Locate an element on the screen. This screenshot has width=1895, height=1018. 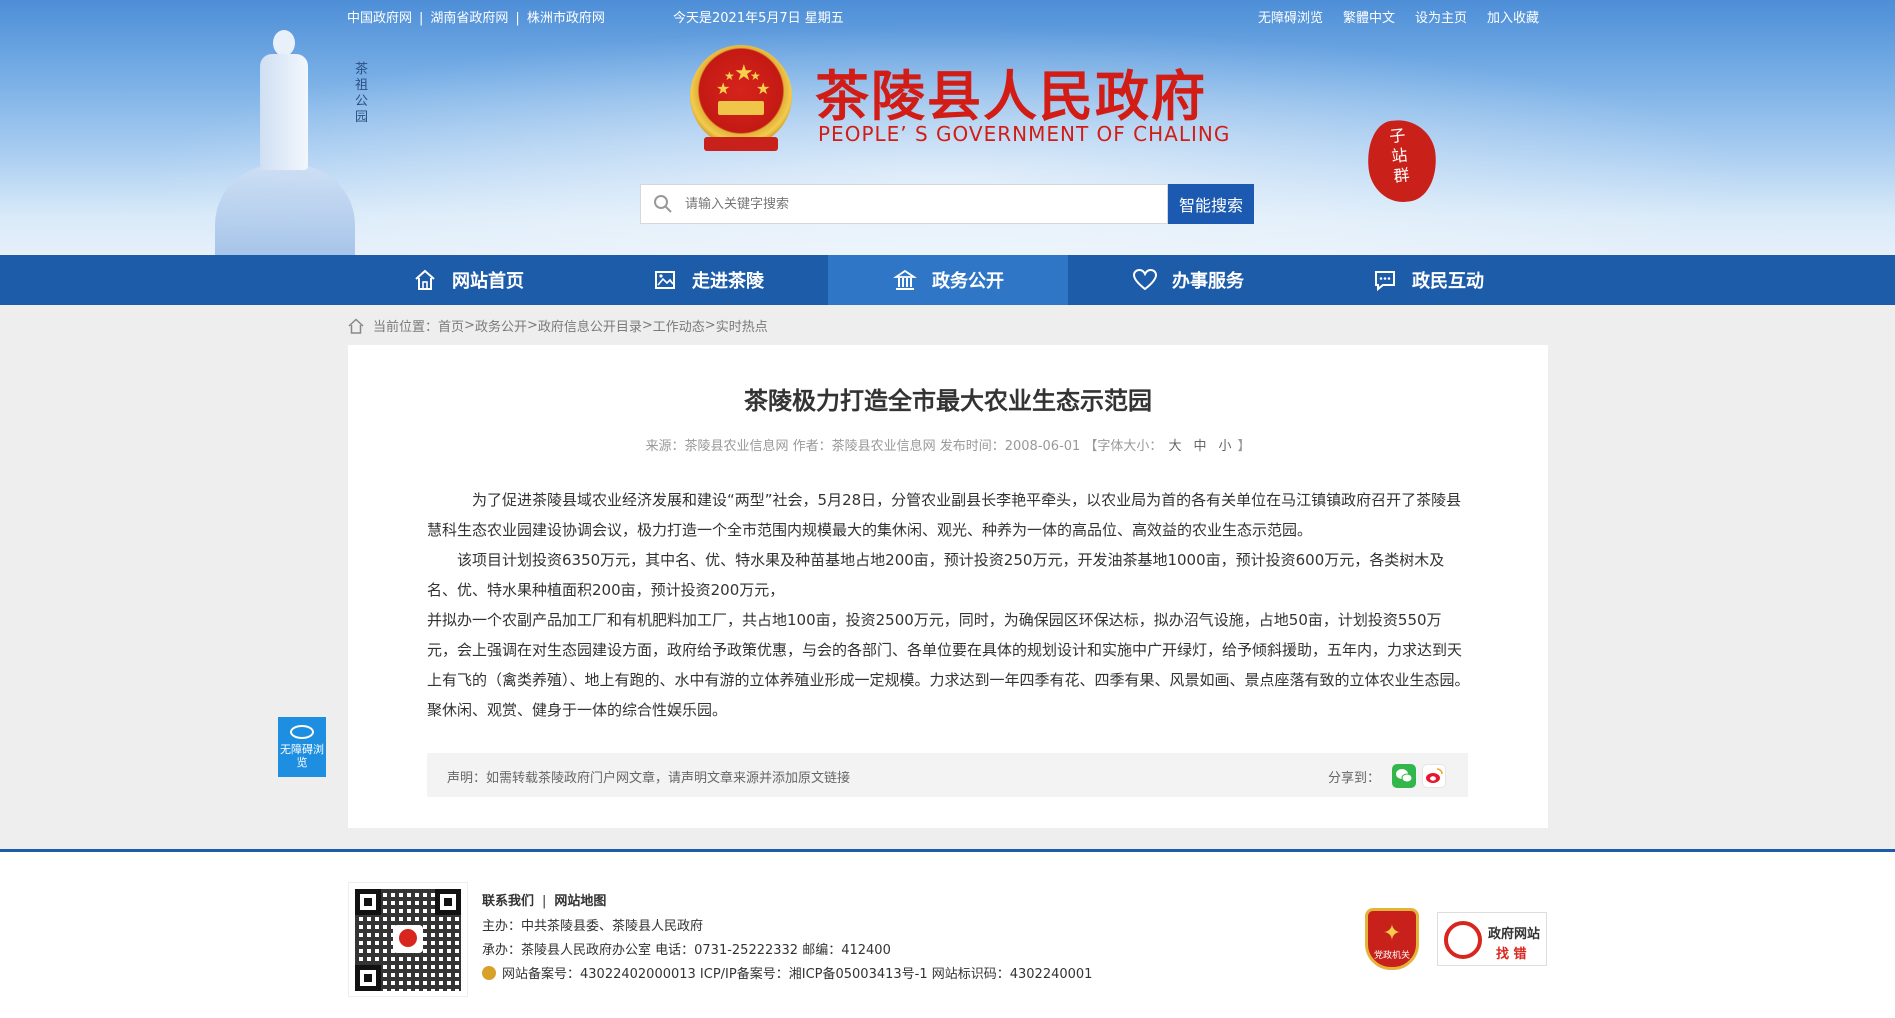
nav-item-services: 办事服务 is located at coordinates (1188, 280).